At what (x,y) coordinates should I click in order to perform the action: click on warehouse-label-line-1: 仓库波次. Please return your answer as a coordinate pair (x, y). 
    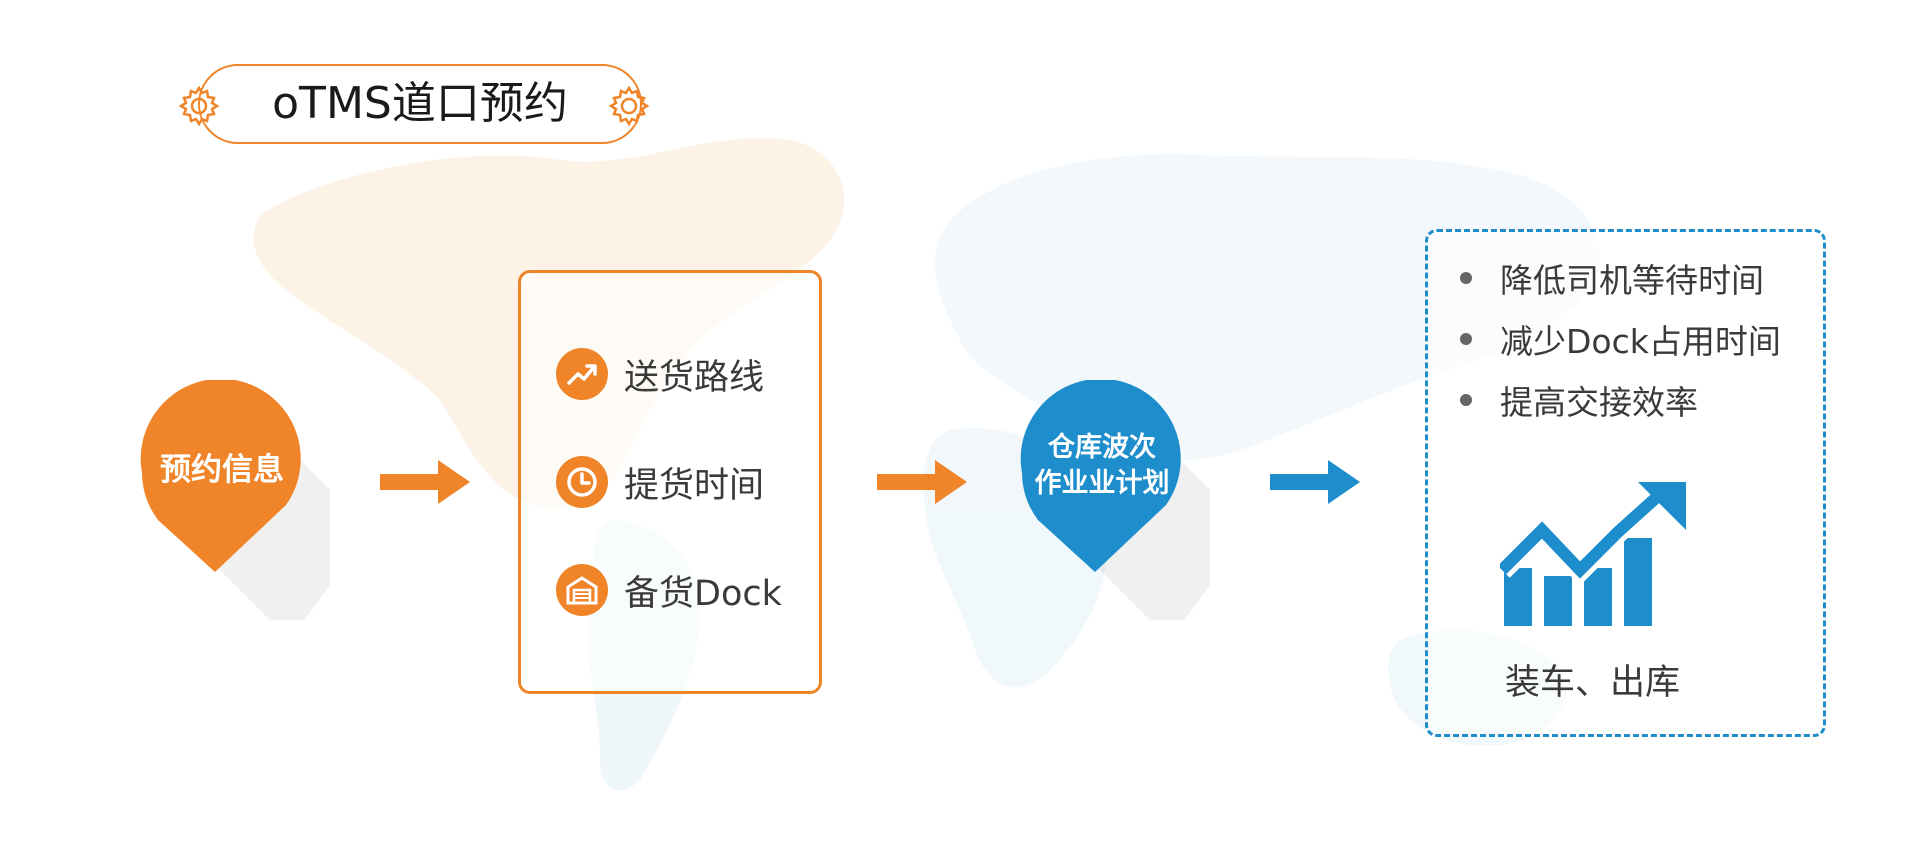
    Looking at the image, I should click on (1102, 447).